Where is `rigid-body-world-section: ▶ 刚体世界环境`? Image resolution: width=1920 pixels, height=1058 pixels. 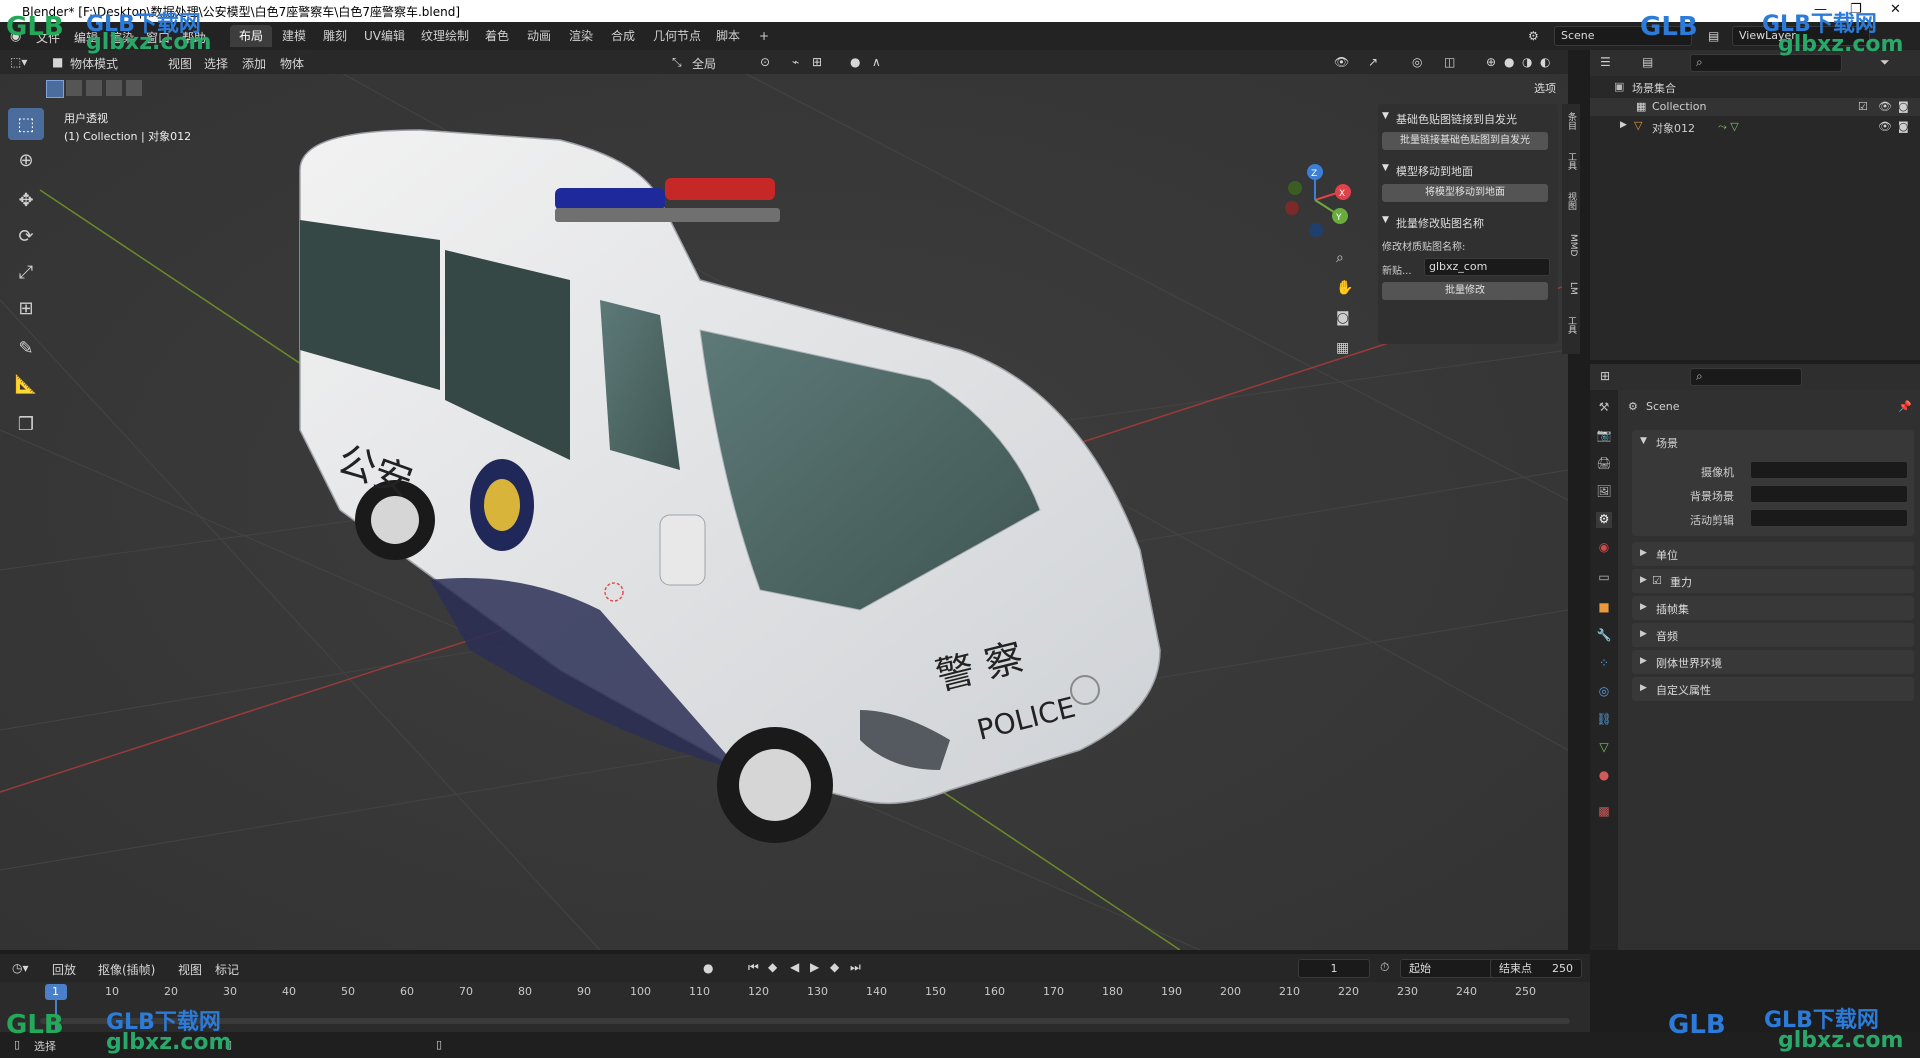 rigid-body-world-section: ▶ 刚体世界环境 is located at coordinates (1773, 662).